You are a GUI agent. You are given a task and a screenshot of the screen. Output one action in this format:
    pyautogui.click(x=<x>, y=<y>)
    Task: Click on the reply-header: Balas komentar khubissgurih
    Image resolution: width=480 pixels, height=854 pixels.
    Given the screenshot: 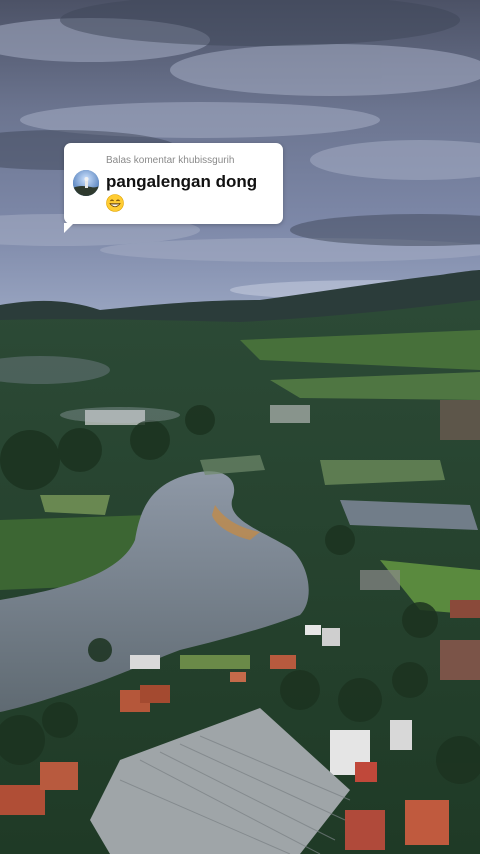 What is the action you would take?
    pyautogui.click(x=170, y=160)
    